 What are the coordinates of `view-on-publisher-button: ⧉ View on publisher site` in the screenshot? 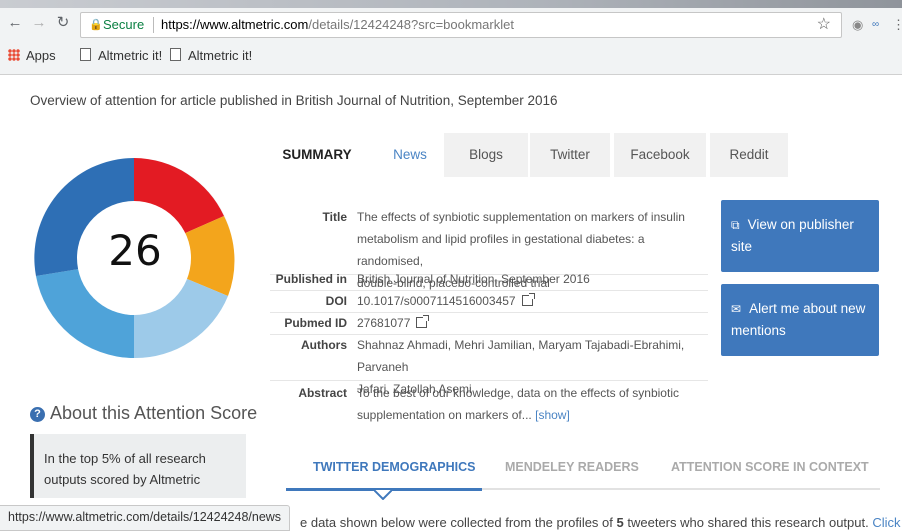 It's located at (800, 236).